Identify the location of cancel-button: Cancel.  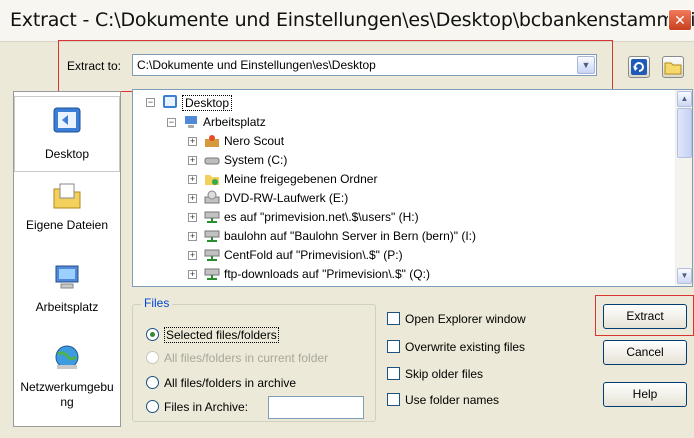
(645, 352).